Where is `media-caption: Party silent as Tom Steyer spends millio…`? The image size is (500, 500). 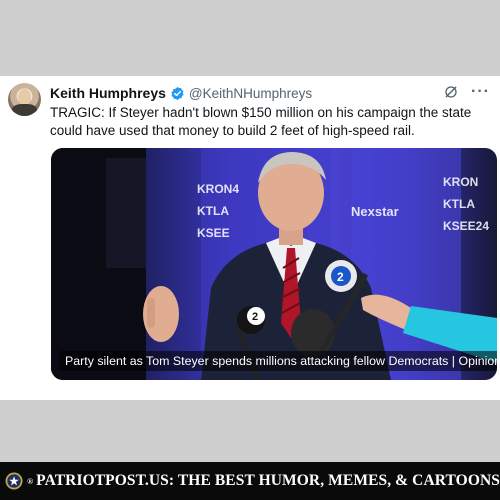
media-caption: Party silent as Tom Steyer spends millio… is located at coordinates (278, 361).